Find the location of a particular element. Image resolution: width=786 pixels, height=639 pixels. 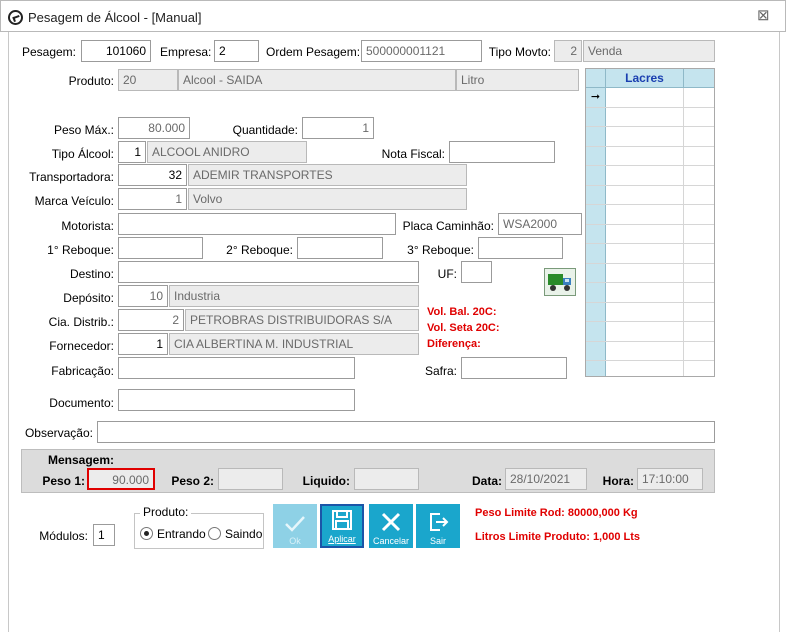

lacres-row: ➞ is located at coordinates (650, 98).